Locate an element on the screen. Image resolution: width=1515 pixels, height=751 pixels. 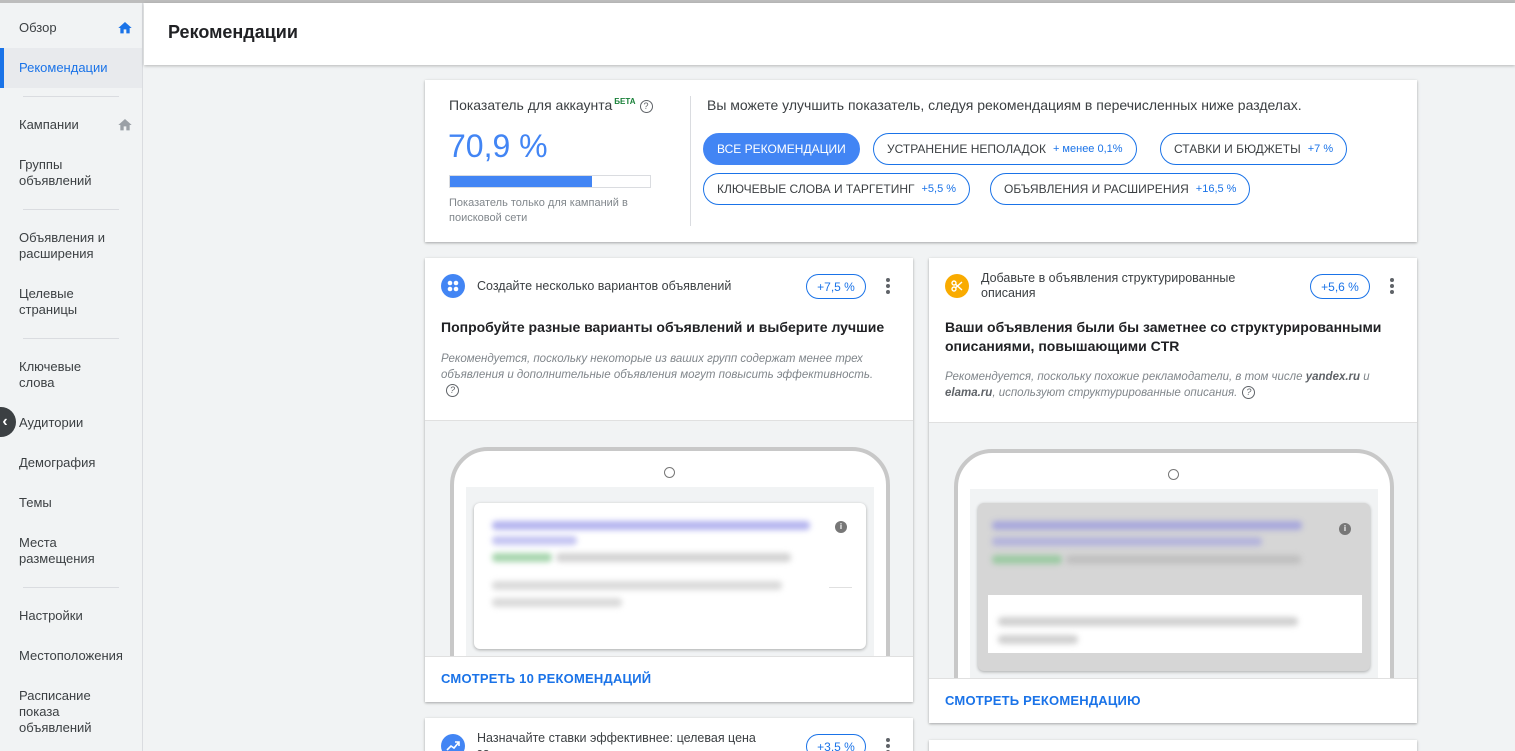
sidebar-item-label: Целевые страницы is located at coordinates (48, 301).